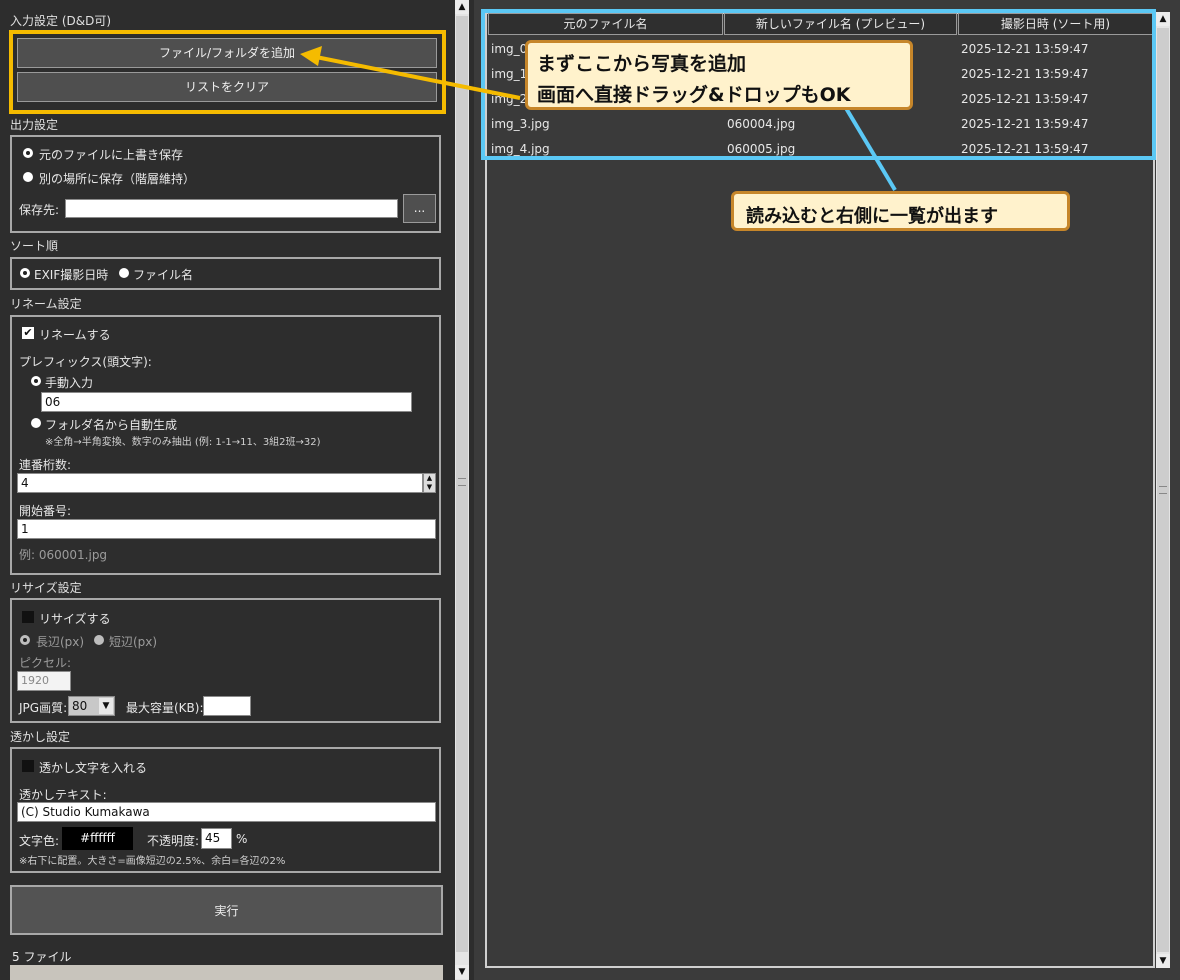 This screenshot has height=980, width=1180. I want to click on callout-list-appears: 読み込むと右側に一覧が出ます, so click(900, 211).